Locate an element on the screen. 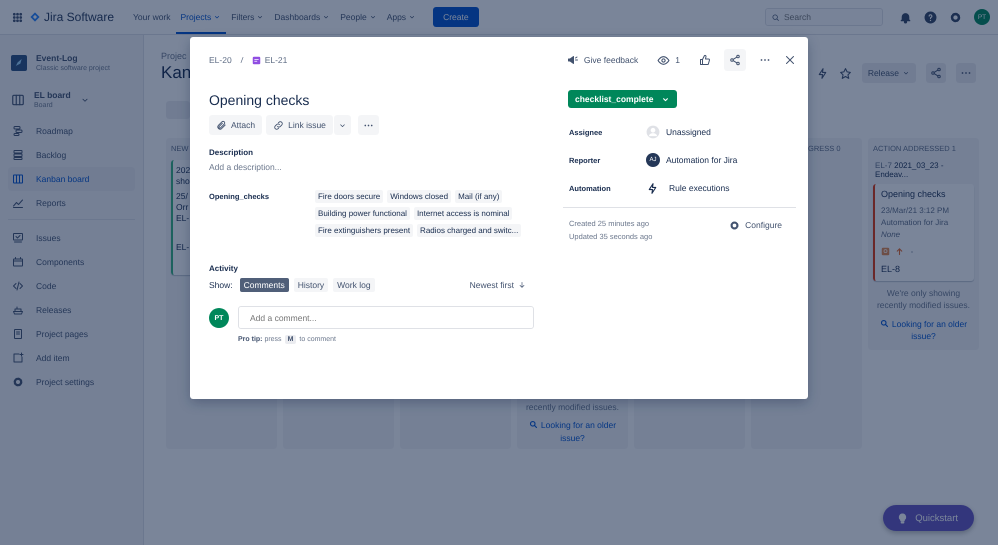 This screenshot has width=998, height=545. link-issue-button: Link issue is located at coordinates (299, 125).